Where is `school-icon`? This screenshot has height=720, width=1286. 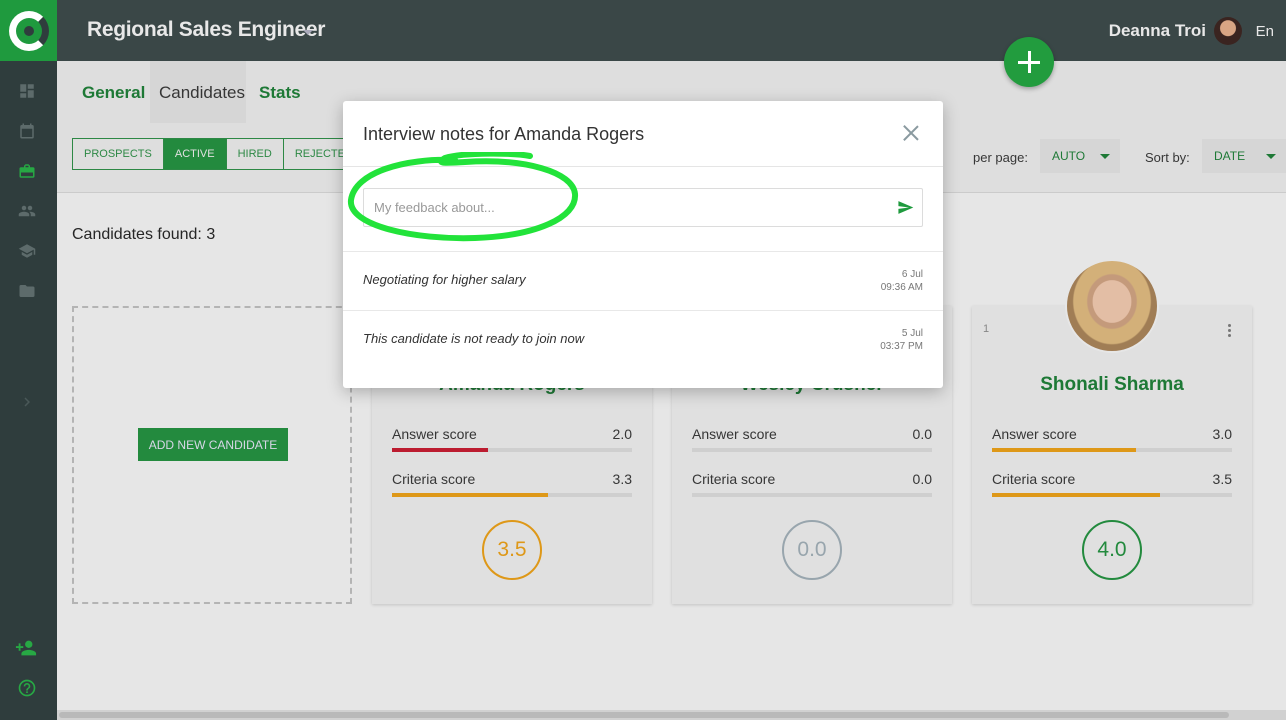 school-icon is located at coordinates (27, 251).